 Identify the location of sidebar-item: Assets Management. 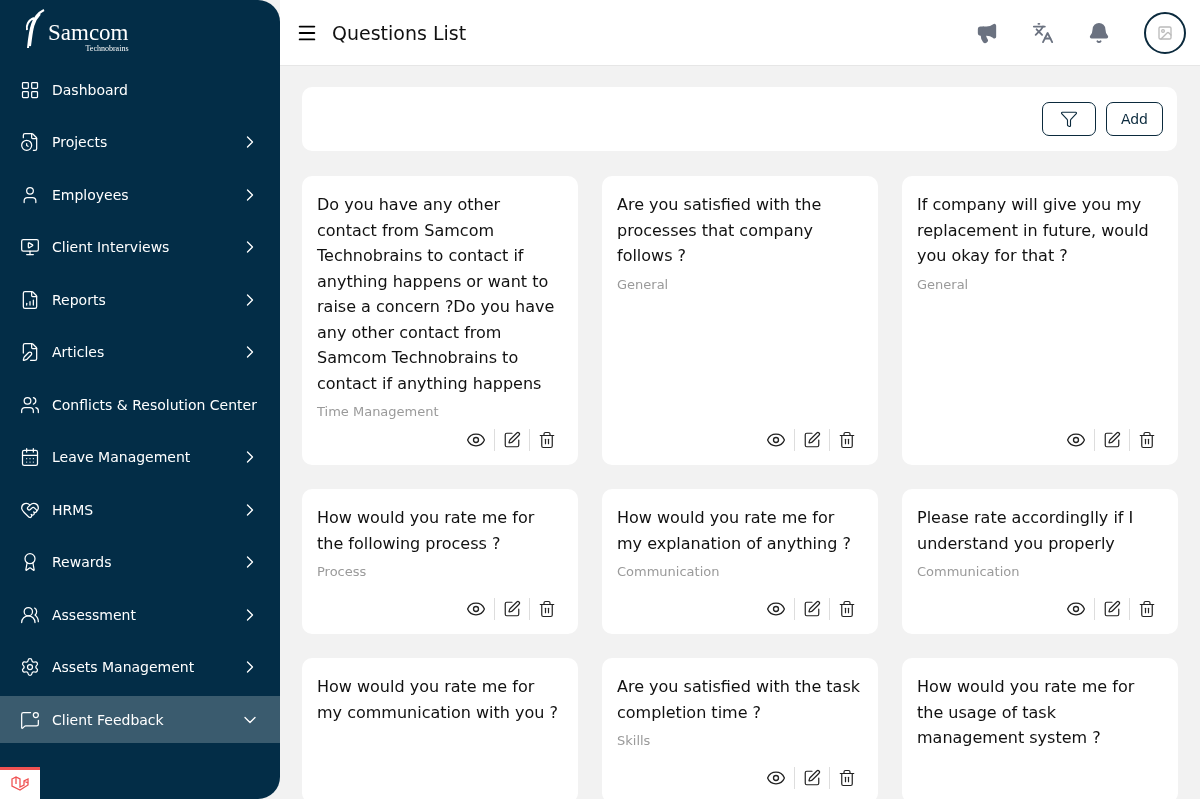
(140, 667).